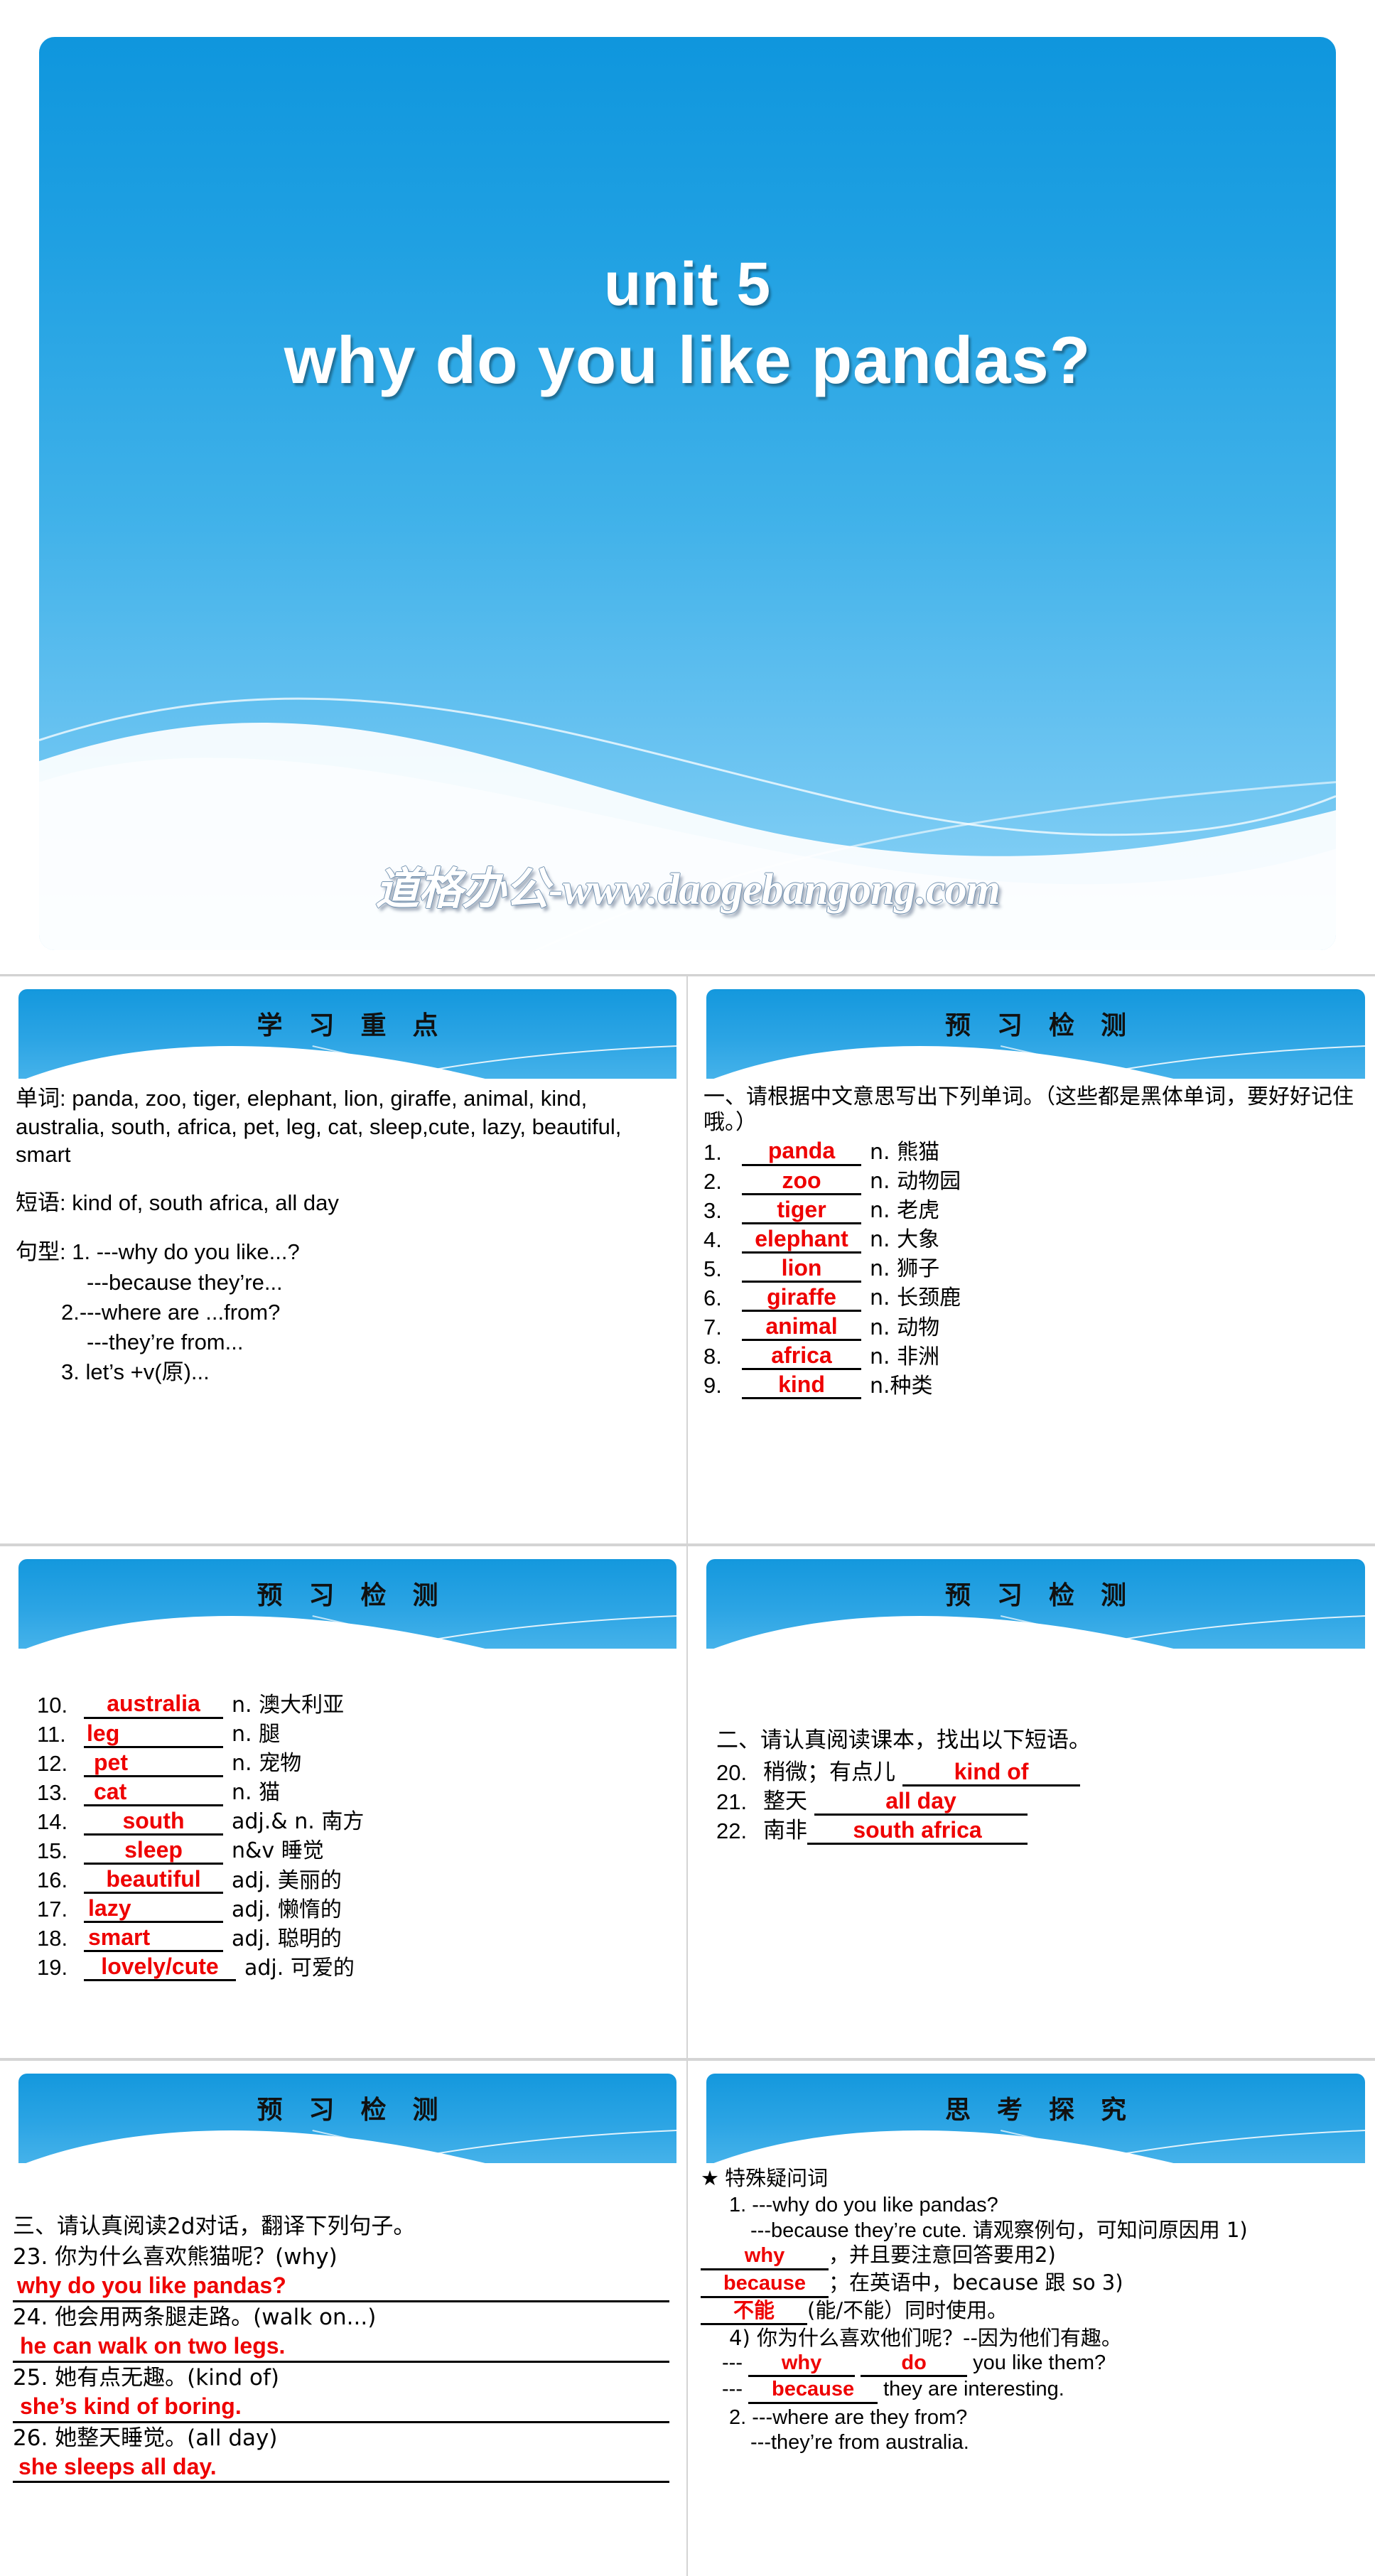 This screenshot has width=1375, height=2576. What do you see at coordinates (353, 1910) in the screenshot?
I see `vocab-row: 17. lazy adj. 懒惰的` at bounding box center [353, 1910].